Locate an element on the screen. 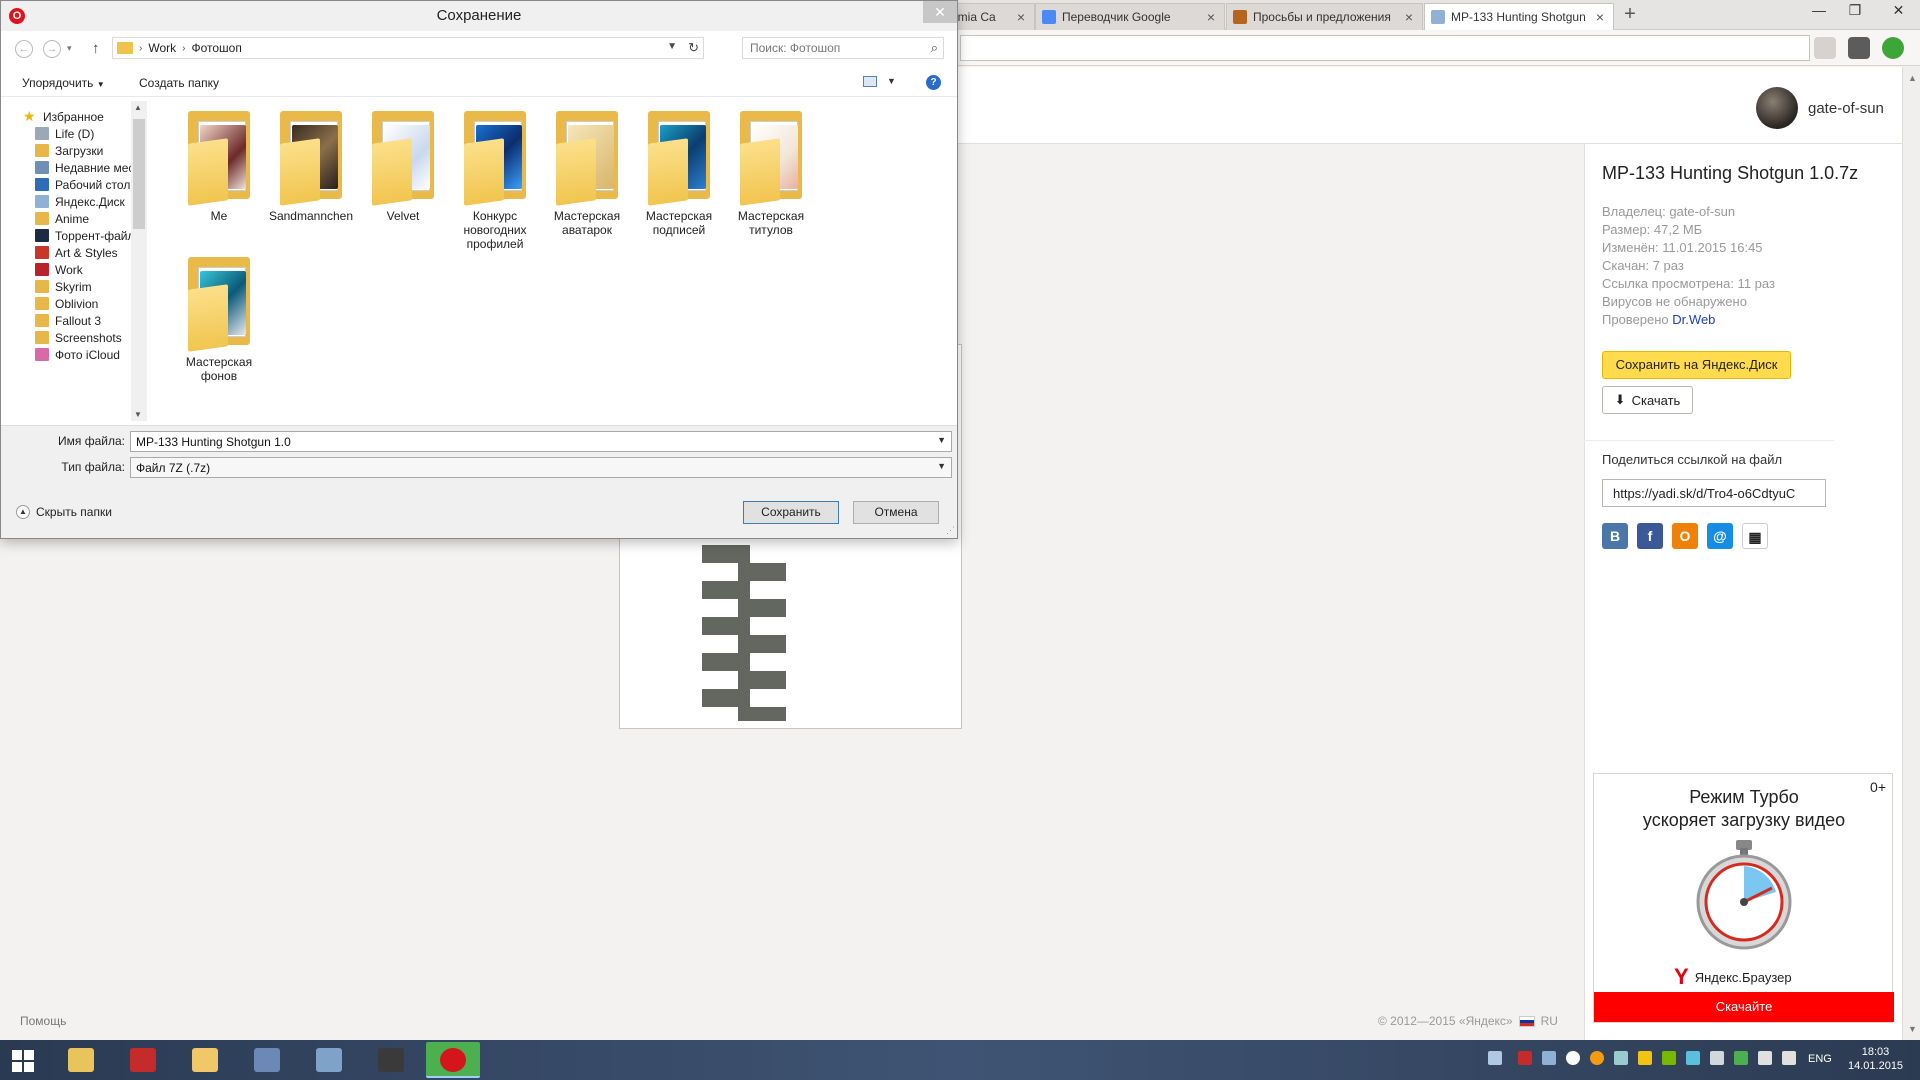  save-to-disk-button: Сохранить на Яндекс.Диск is located at coordinates (1696, 365).